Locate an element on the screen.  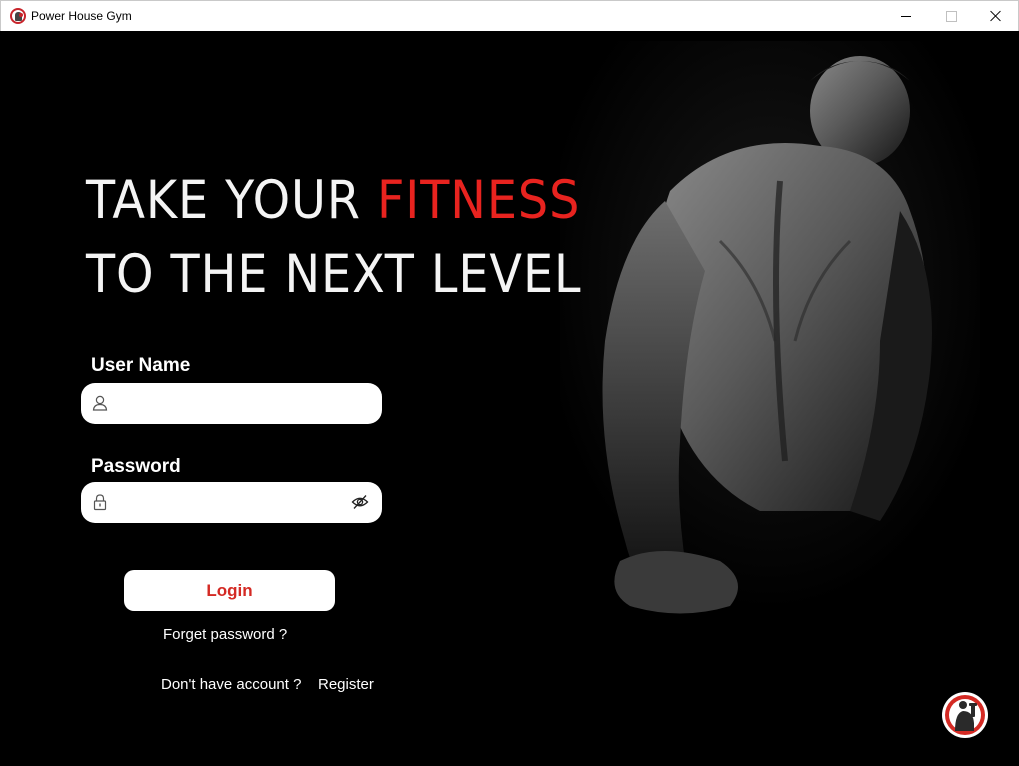
password-field is located at coordinates (231, 502).